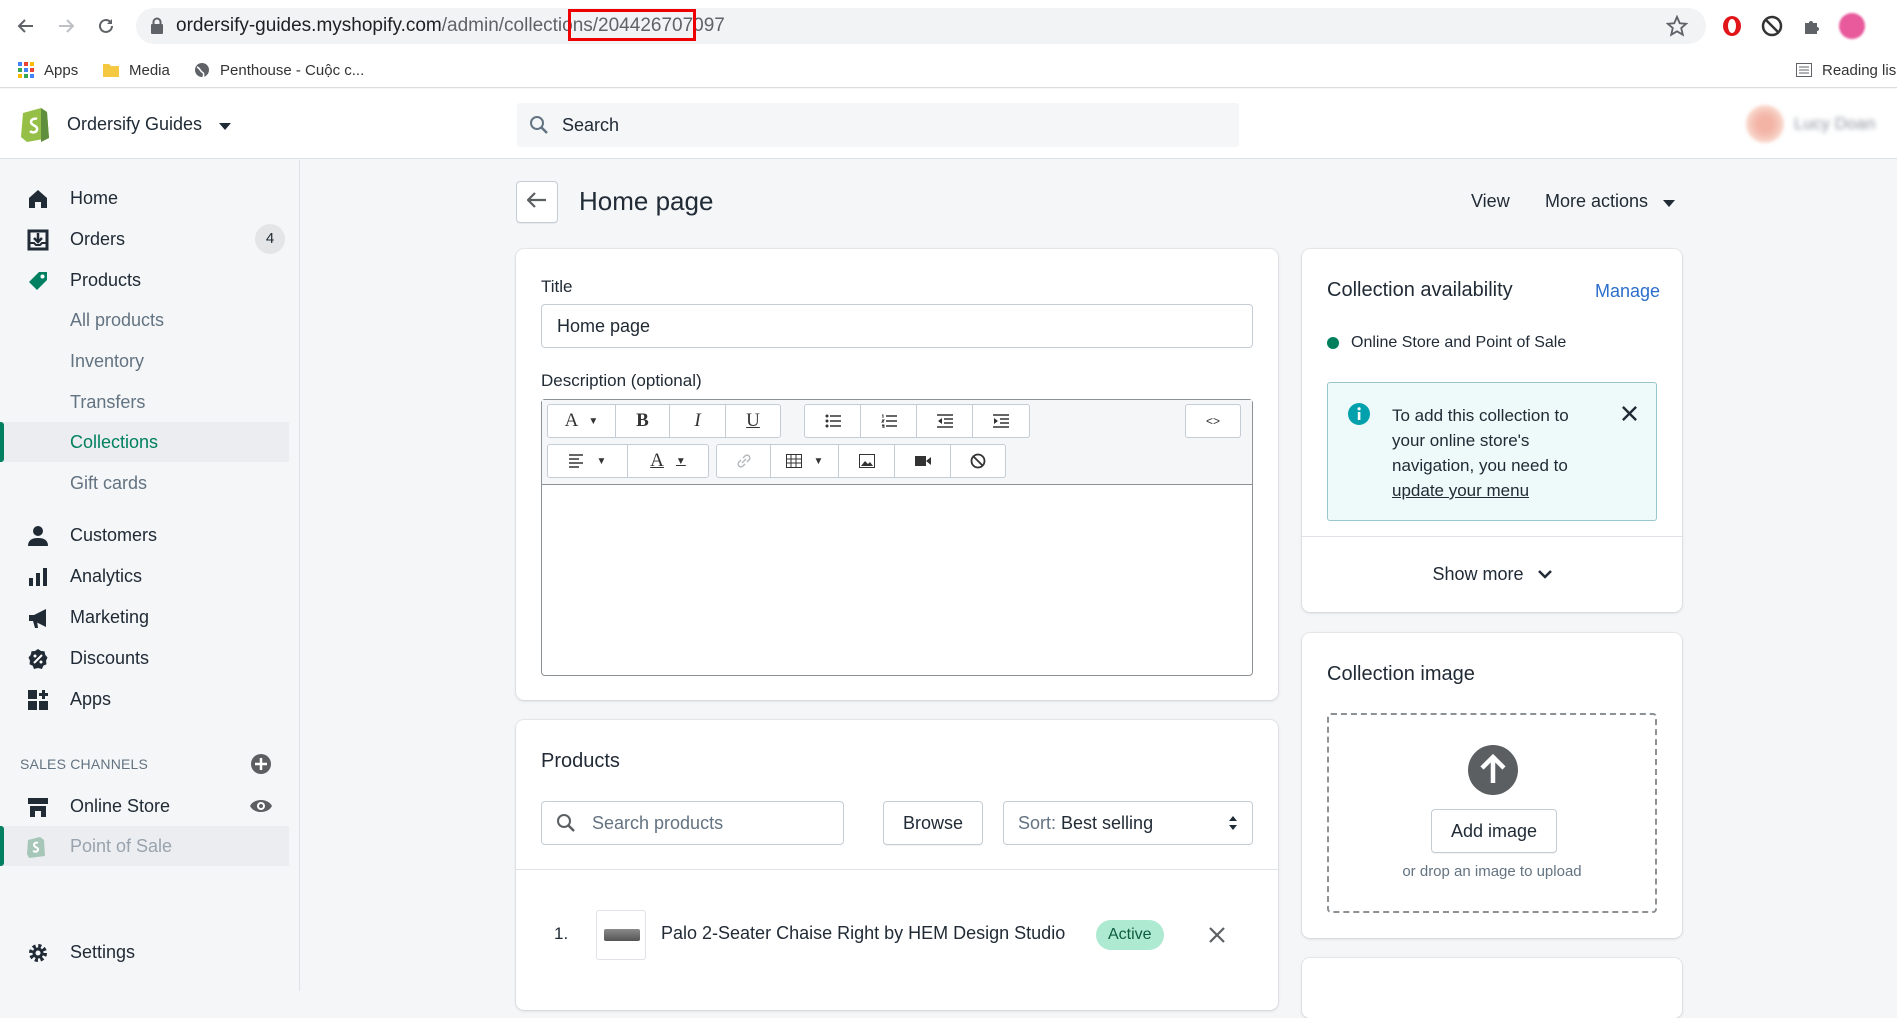 The height and width of the screenshot is (1018, 1897). Describe the element at coordinates (561, 933) in the screenshot. I see `row-index: 1.` at that location.